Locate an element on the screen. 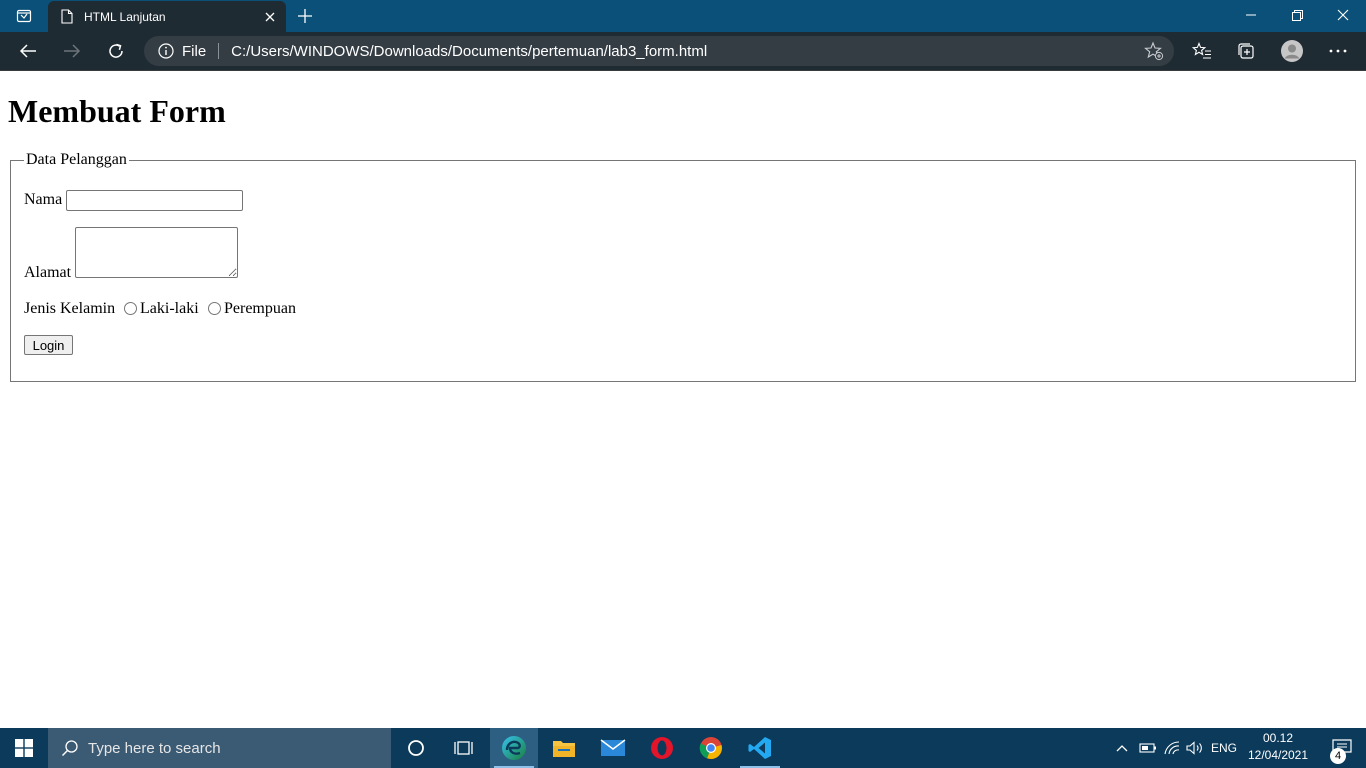  close-tab-icon is located at coordinates (270, 17).